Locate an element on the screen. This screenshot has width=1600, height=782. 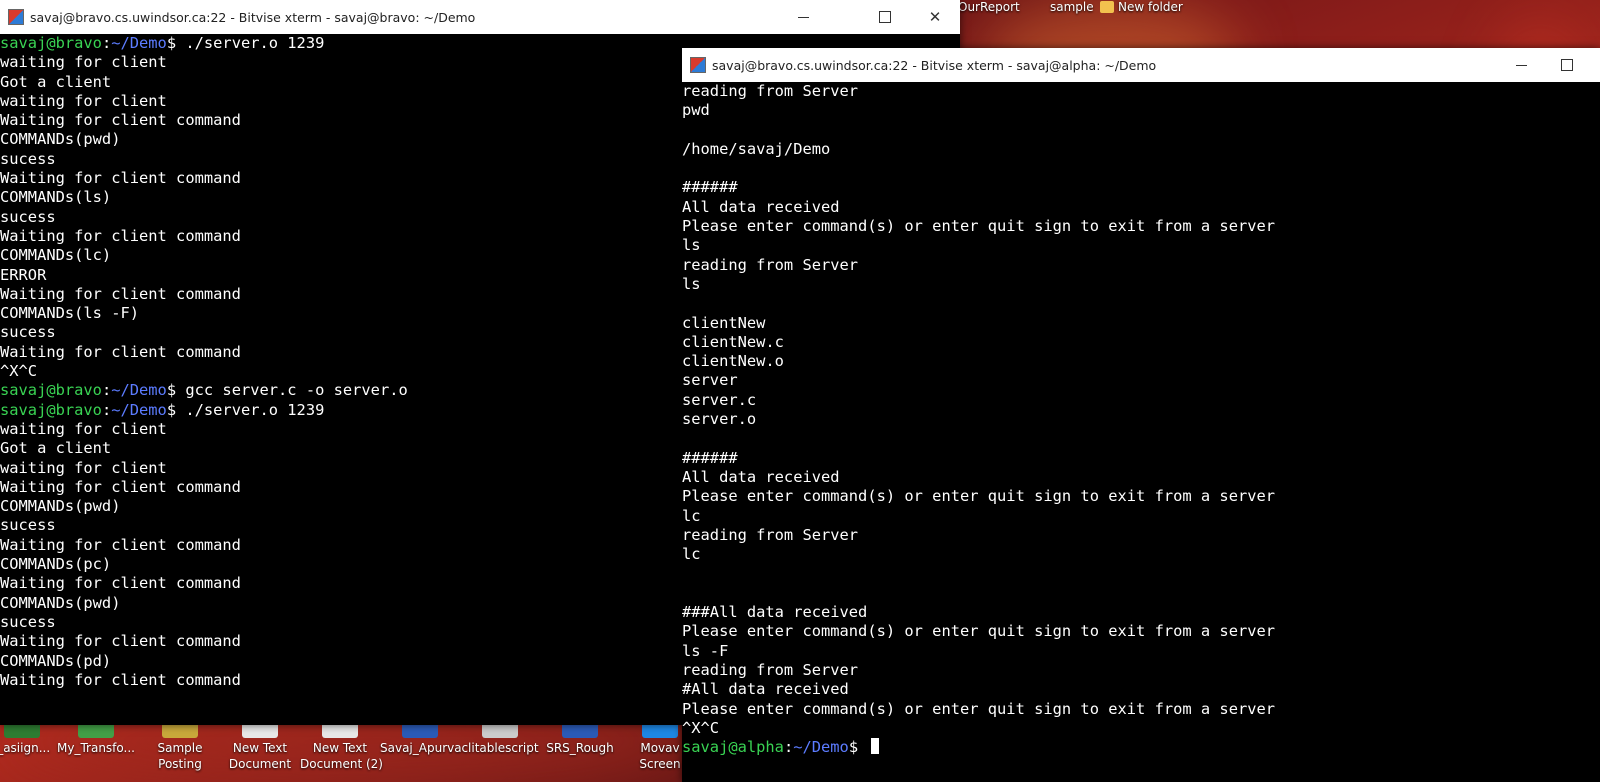
desktop-icon-label: OurReport is located at coordinates (989, 7).